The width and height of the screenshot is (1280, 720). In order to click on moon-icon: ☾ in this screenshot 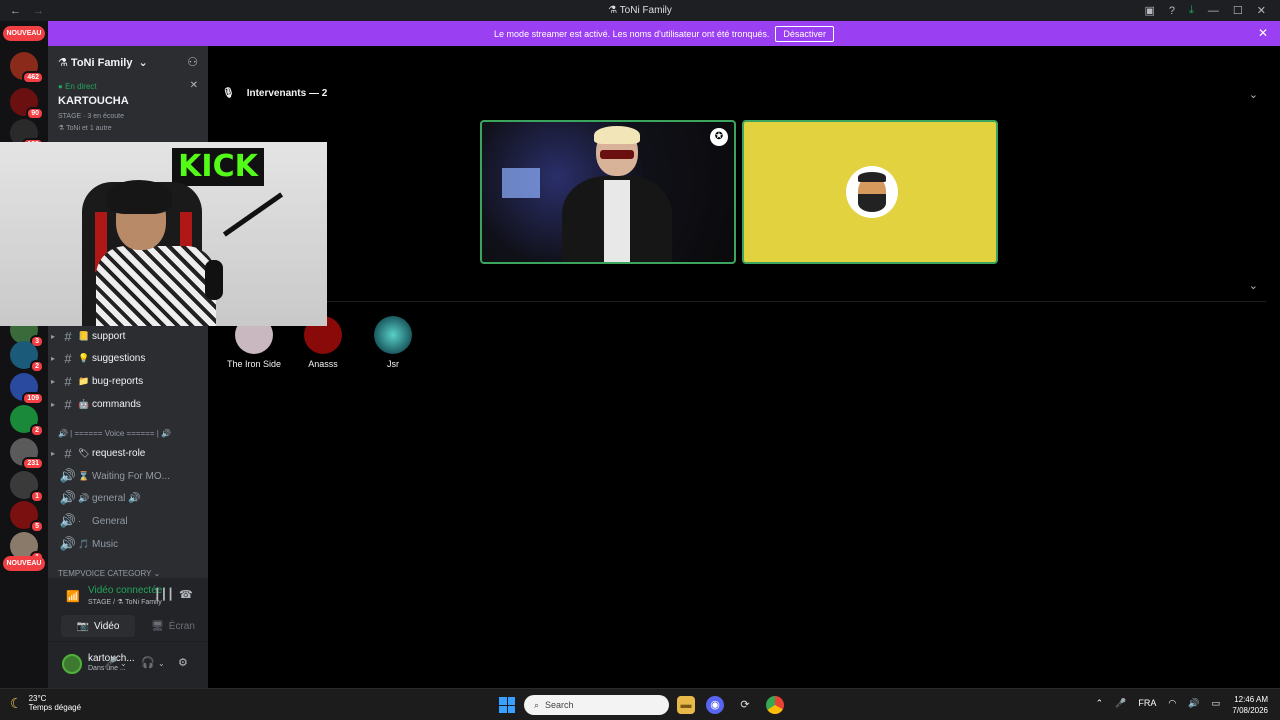, I will do `click(16, 702)`.